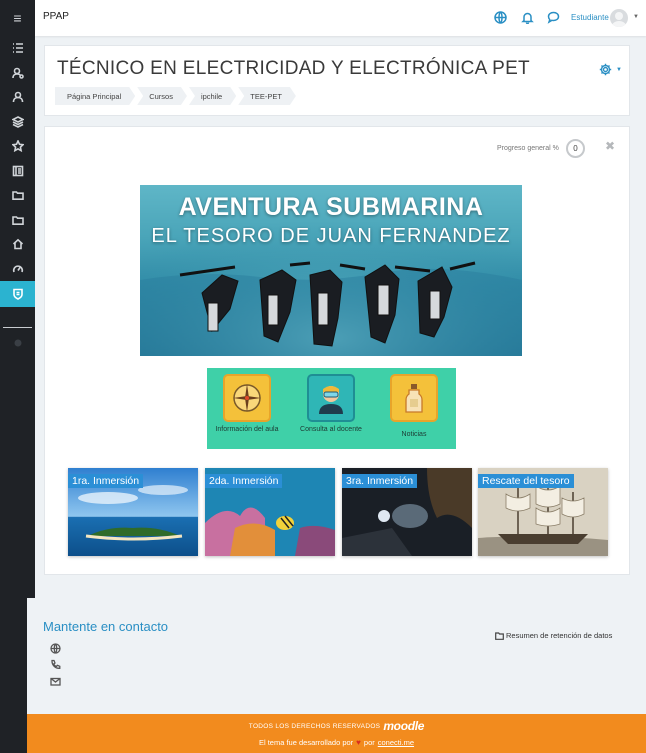 This screenshot has width=646, height=753. I want to click on messages-button, so click(553, 17).